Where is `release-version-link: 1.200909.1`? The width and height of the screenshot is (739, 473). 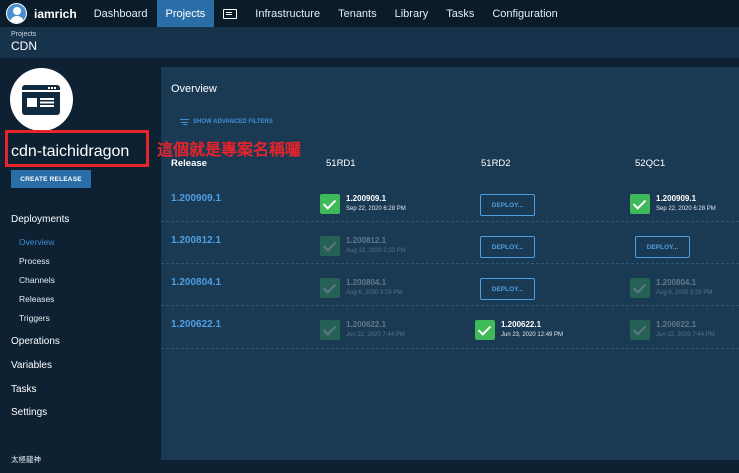
release-version-link: 1.200909.1 is located at coordinates (196, 198).